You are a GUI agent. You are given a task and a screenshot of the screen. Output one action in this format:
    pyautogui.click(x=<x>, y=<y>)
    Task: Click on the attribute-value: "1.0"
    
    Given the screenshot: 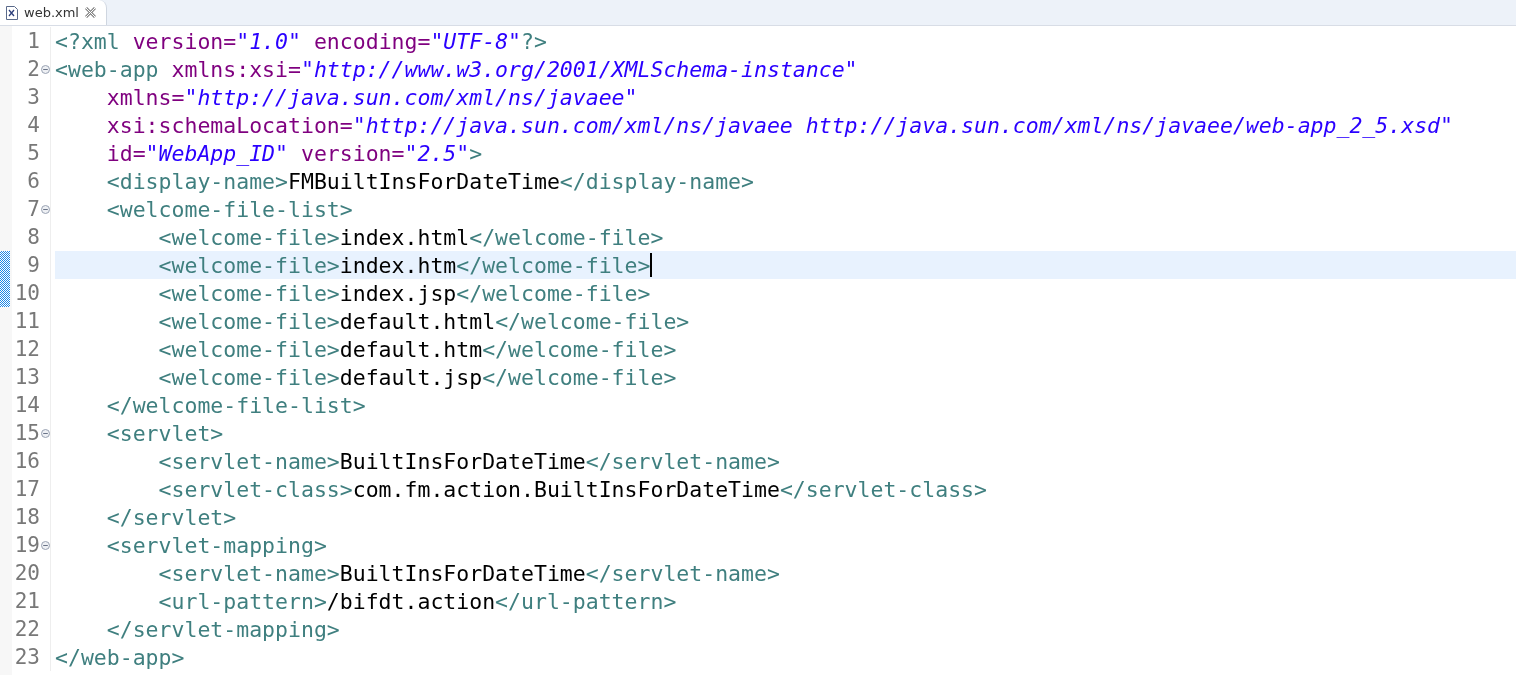 What is the action you would take?
    pyautogui.click(x=268, y=41)
    